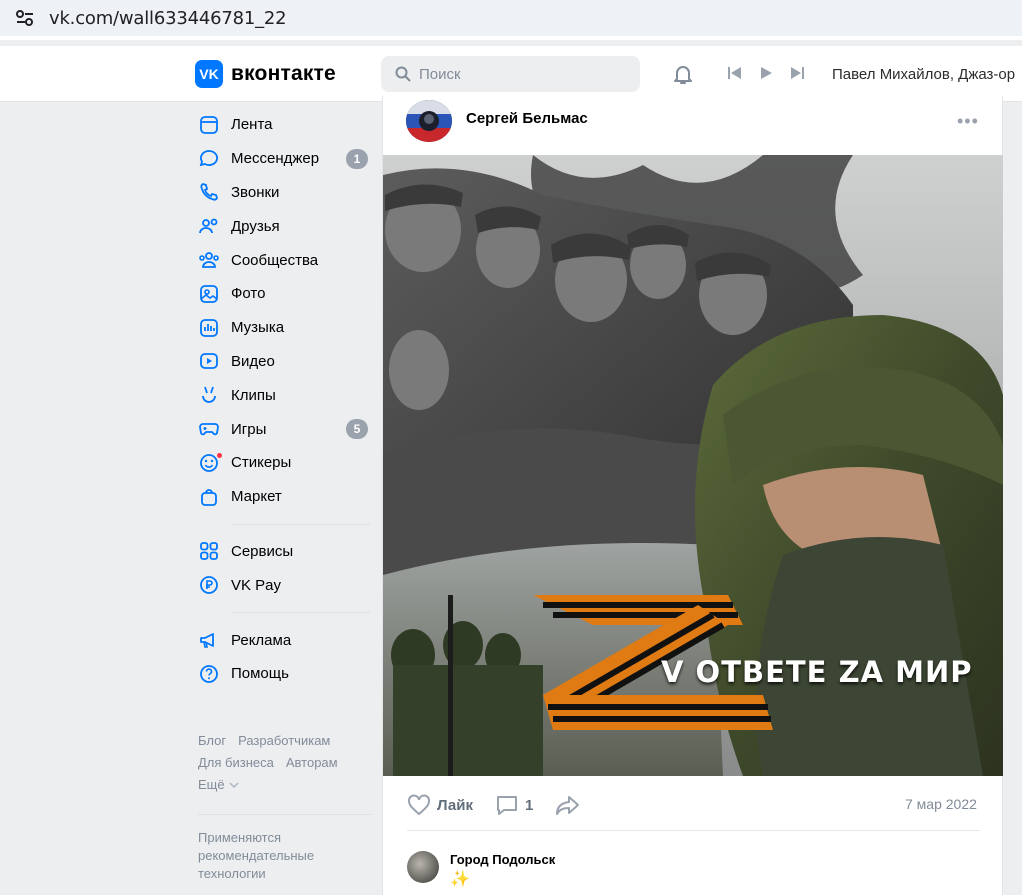 This screenshot has height=895, width=1022. I want to click on sidebar-item-label: Мессенджер, so click(275, 159).